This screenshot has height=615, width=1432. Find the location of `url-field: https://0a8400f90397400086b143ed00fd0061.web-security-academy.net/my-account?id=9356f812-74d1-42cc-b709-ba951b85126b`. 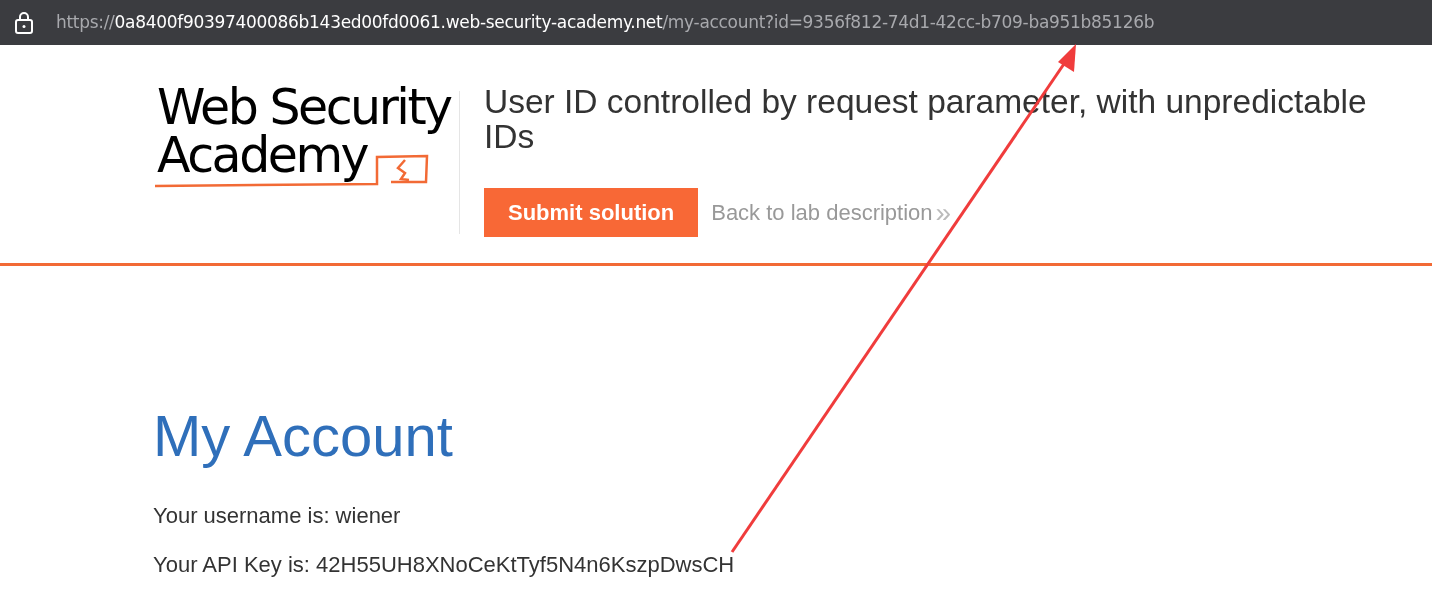

url-field: https://0a8400f90397400086b143ed00fd0061.web-security-academy.net/my-account?id=9356f812-74d1-42cc-b709-ba951b85126b is located at coordinates (605, 22).